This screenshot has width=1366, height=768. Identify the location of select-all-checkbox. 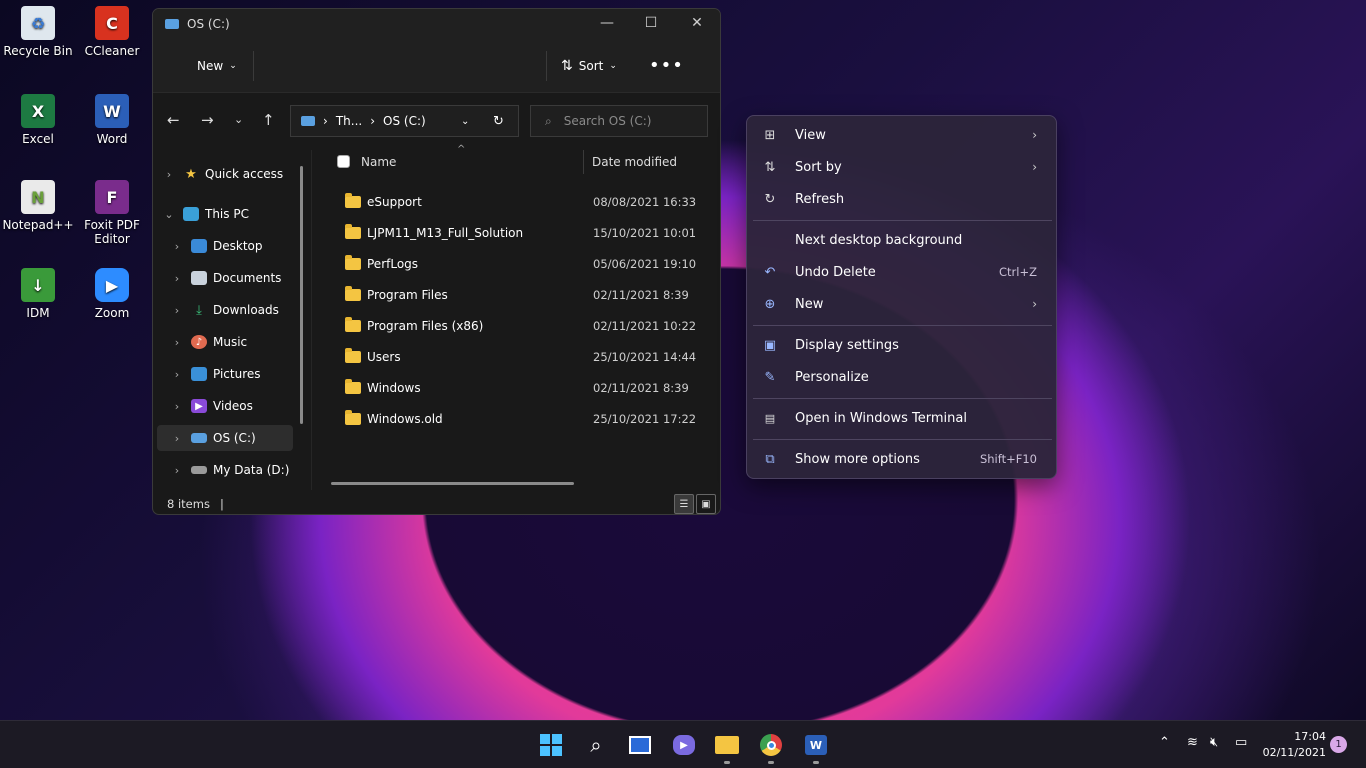
(343, 161).